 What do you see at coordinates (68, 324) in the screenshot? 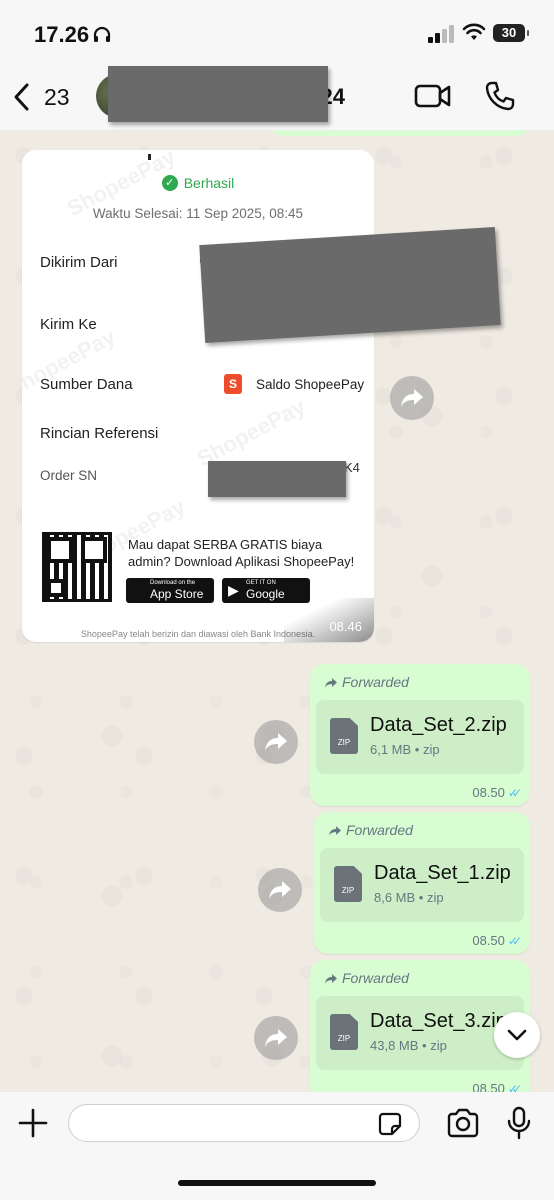
I see `recipient-label: Kirim Ke` at bounding box center [68, 324].